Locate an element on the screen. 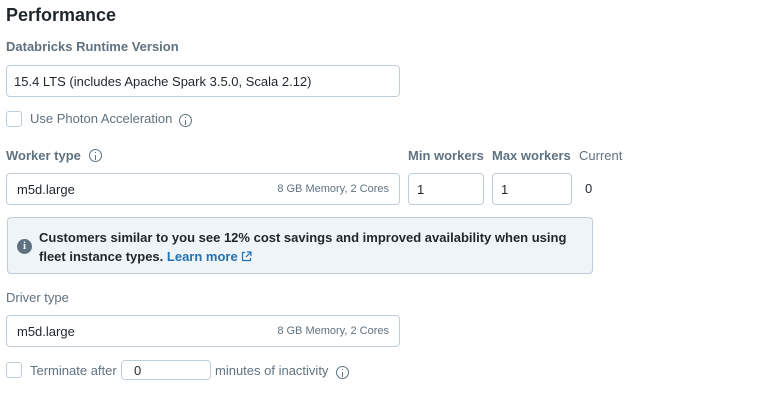 The image size is (765, 414). photon-label: Use Photon Acceleration is located at coordinates (101, 118).